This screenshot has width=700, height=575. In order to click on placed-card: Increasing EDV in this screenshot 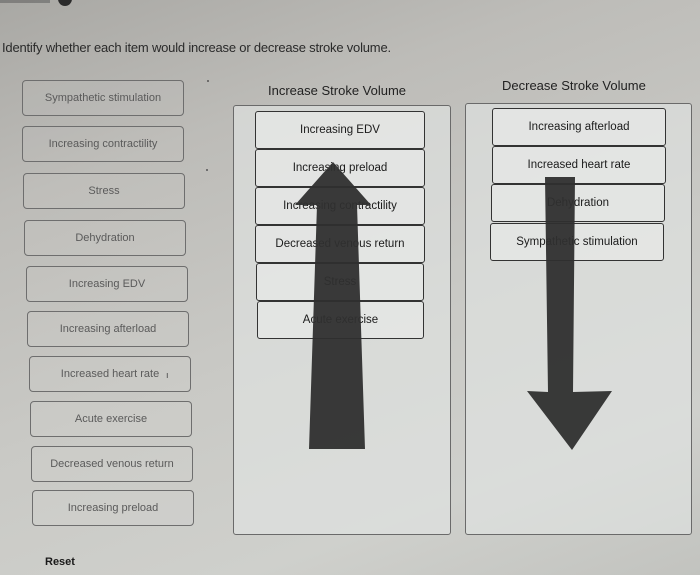, I will do `click(340, 130)`.